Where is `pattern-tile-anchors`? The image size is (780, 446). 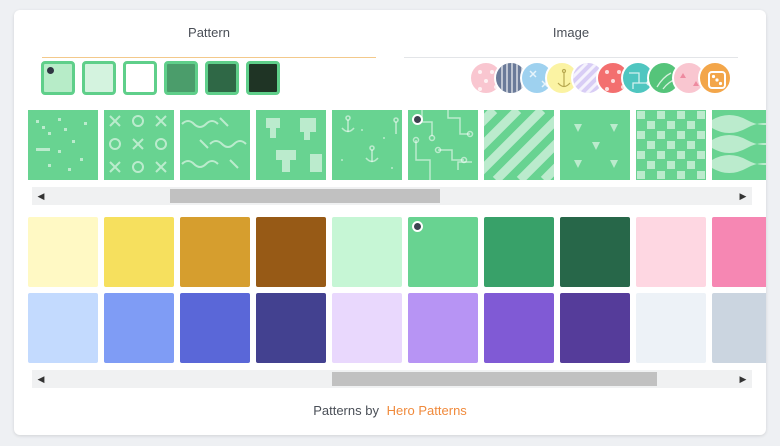
pattern-tile-anchors is located at coordinates (367, 145).